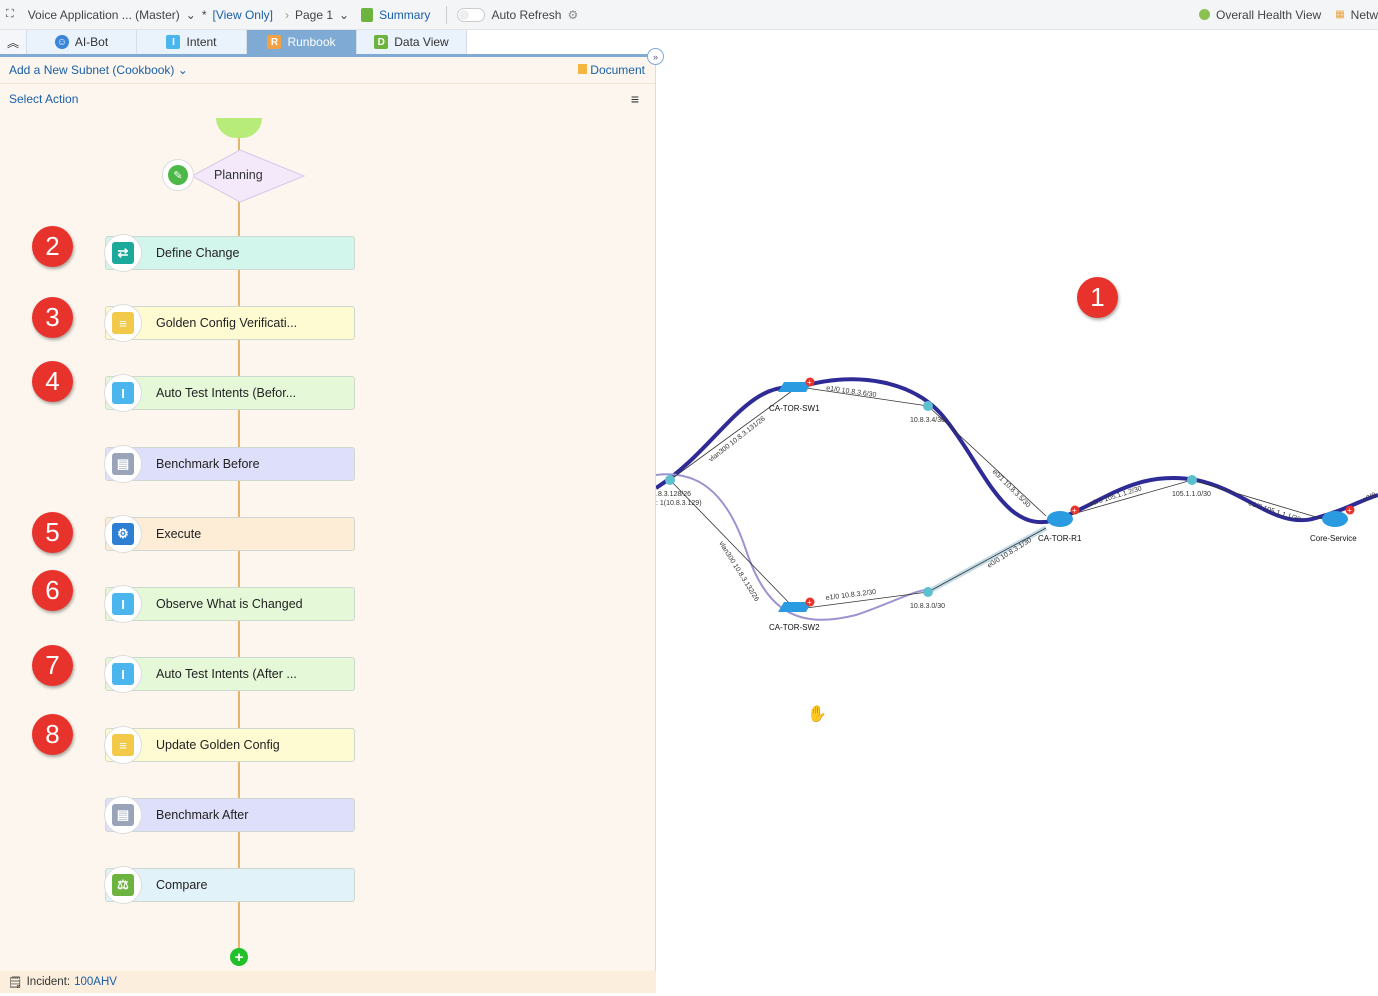  What do you see at coordinates (15, 983) in the screenshot?
I see `incident-icon: 🗒` at bounding box center [15, 983].